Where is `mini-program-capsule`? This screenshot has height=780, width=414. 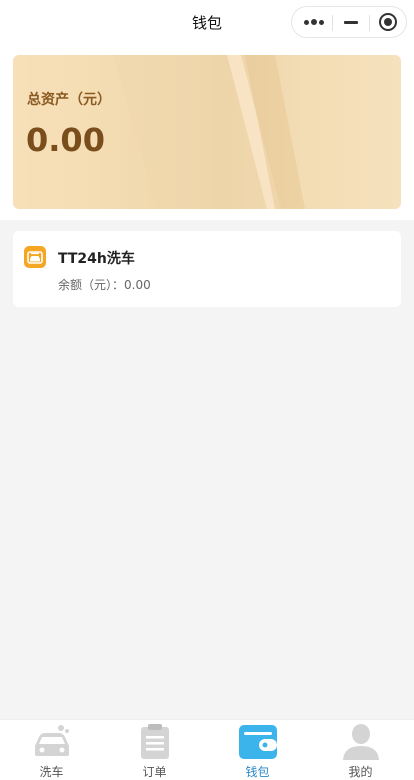
mini-program-capsule is located at coordinates (349, 22).